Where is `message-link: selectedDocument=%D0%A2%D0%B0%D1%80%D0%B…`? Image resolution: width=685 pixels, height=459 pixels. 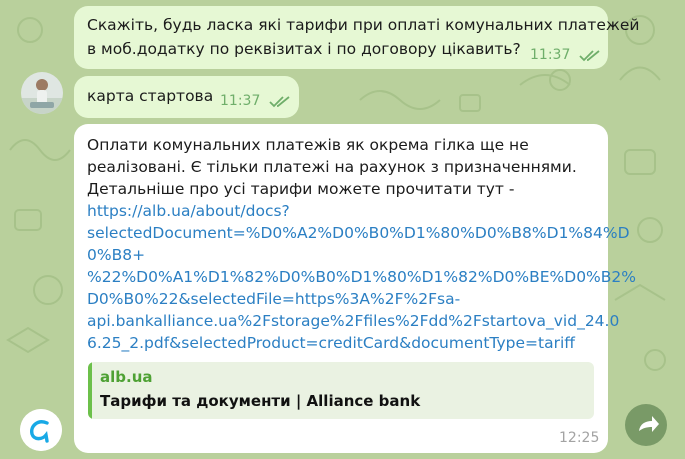
message-link: selectedDocument=%D0%A2%D0%B0%D1%80%D0%B… is located at coordinates (358, 233).